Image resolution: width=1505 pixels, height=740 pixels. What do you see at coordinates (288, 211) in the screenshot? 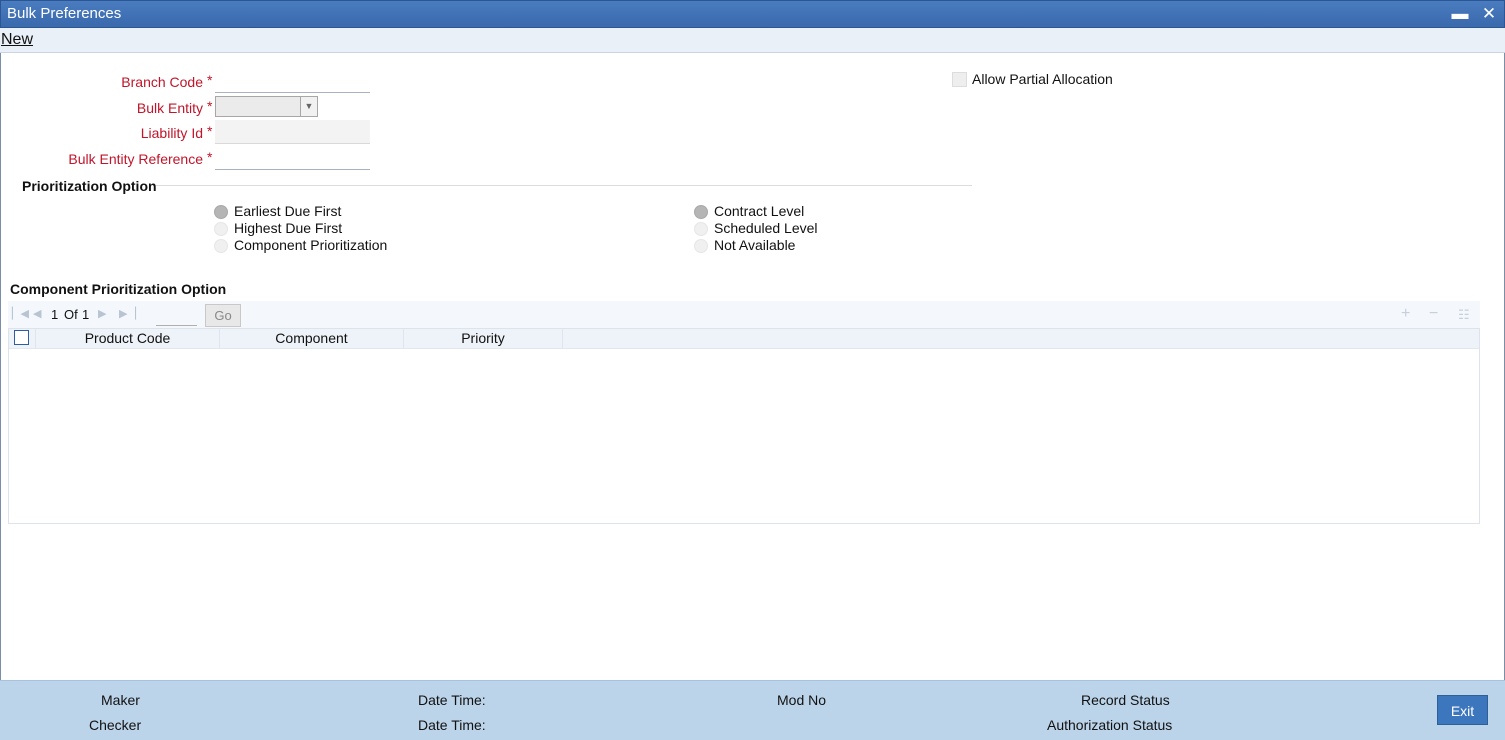
I see `radio-label: Earliest Due First` at bounding box center [288, 211].